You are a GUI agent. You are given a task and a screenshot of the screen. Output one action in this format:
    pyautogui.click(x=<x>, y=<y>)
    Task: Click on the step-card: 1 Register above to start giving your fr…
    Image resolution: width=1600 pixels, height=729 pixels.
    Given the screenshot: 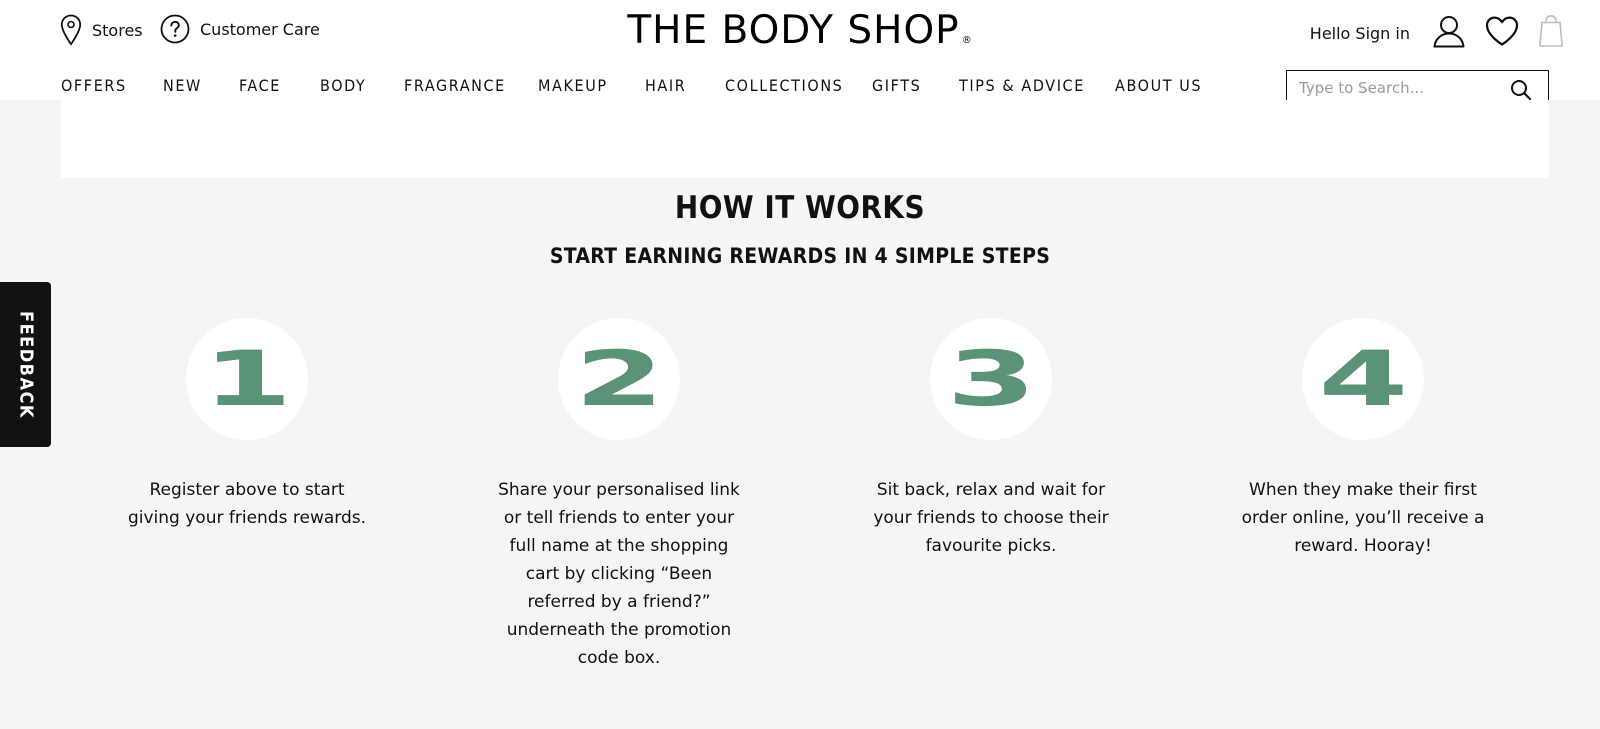 What is the action you would take?
    pyautogui.click(x=247, y=425)
    